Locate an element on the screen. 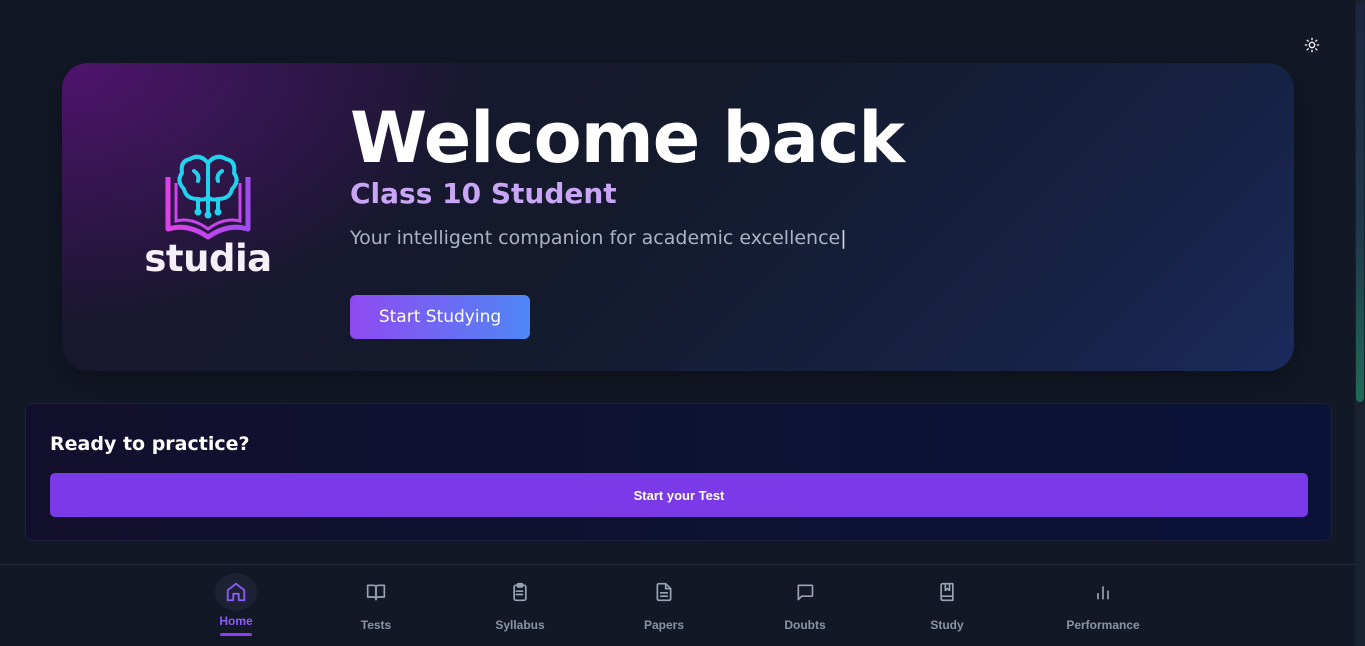  bar-chart-icon is located at coordinates (1103, 593).